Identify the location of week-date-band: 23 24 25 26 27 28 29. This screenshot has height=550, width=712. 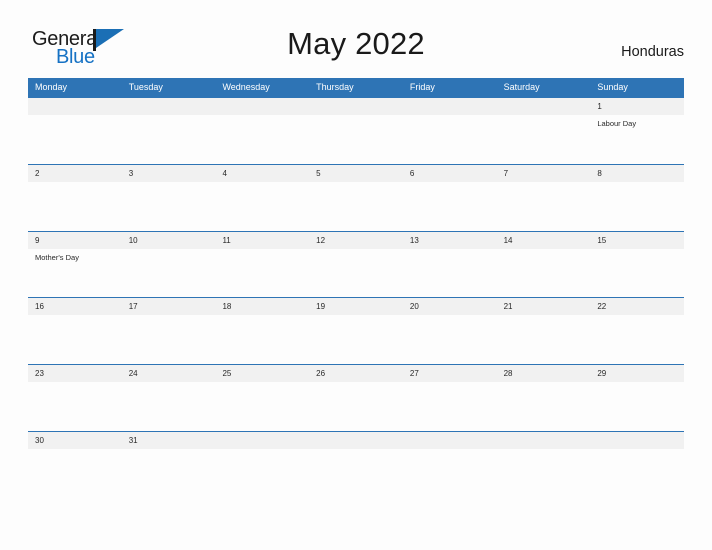
(356, 374).